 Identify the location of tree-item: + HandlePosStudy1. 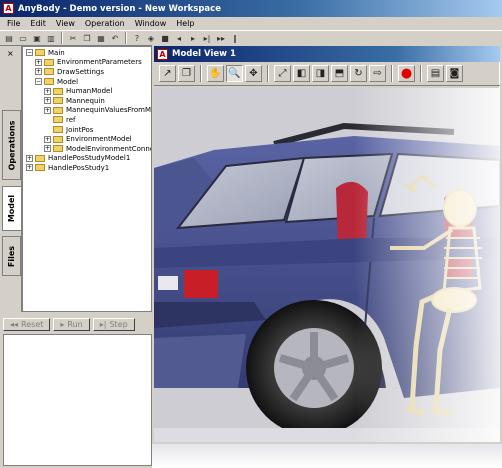
(87, 168).